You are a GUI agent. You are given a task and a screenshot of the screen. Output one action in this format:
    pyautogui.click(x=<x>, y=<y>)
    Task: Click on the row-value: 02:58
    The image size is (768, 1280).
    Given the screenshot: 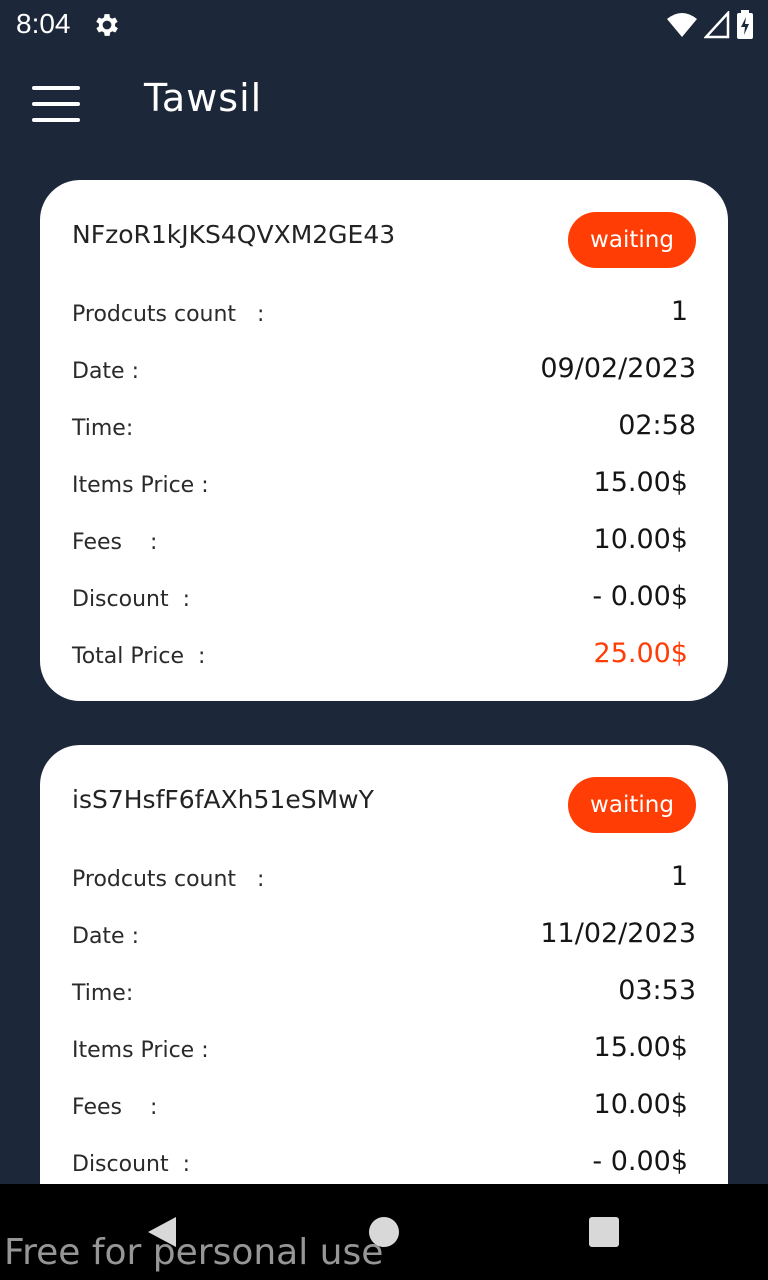 What is the action you would take?
    pyautogui.click(x=657, y=425)
    